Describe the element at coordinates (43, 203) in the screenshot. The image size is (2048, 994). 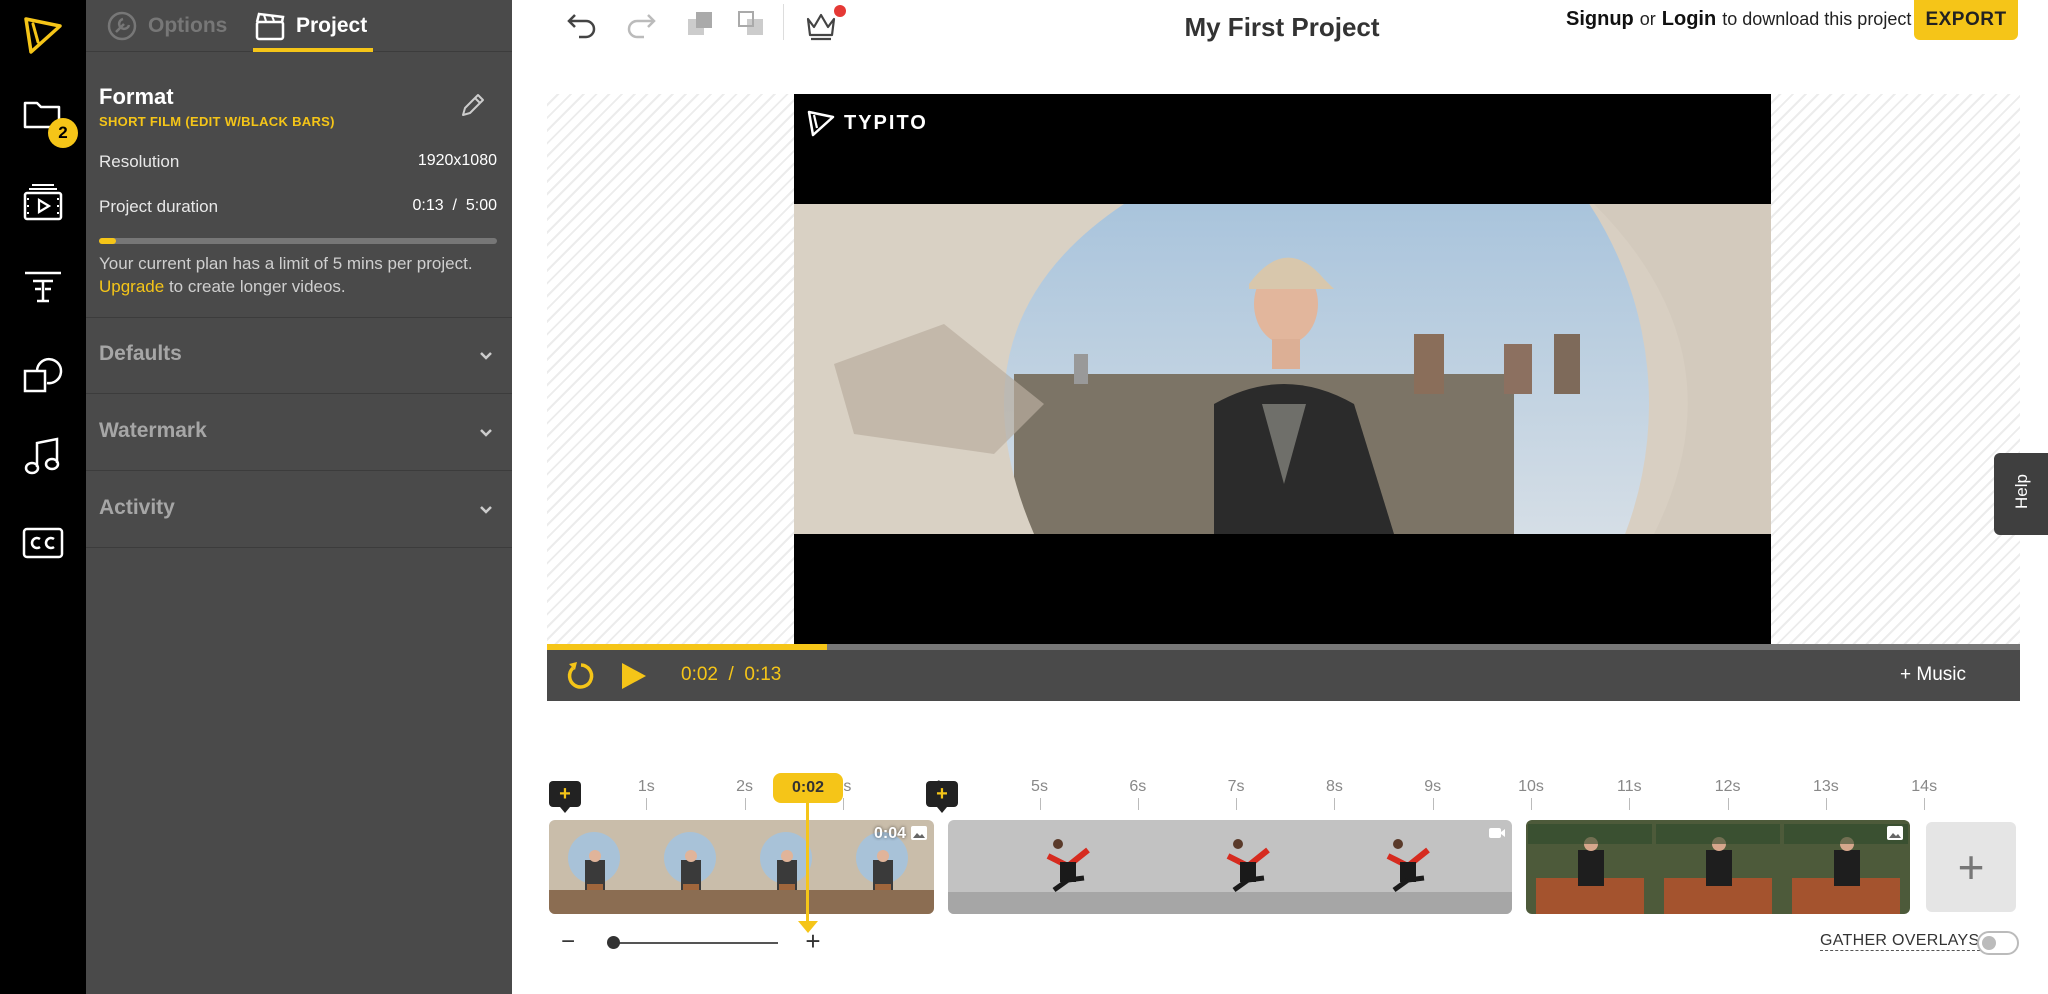
I see `video-scenes-icon` at that location.